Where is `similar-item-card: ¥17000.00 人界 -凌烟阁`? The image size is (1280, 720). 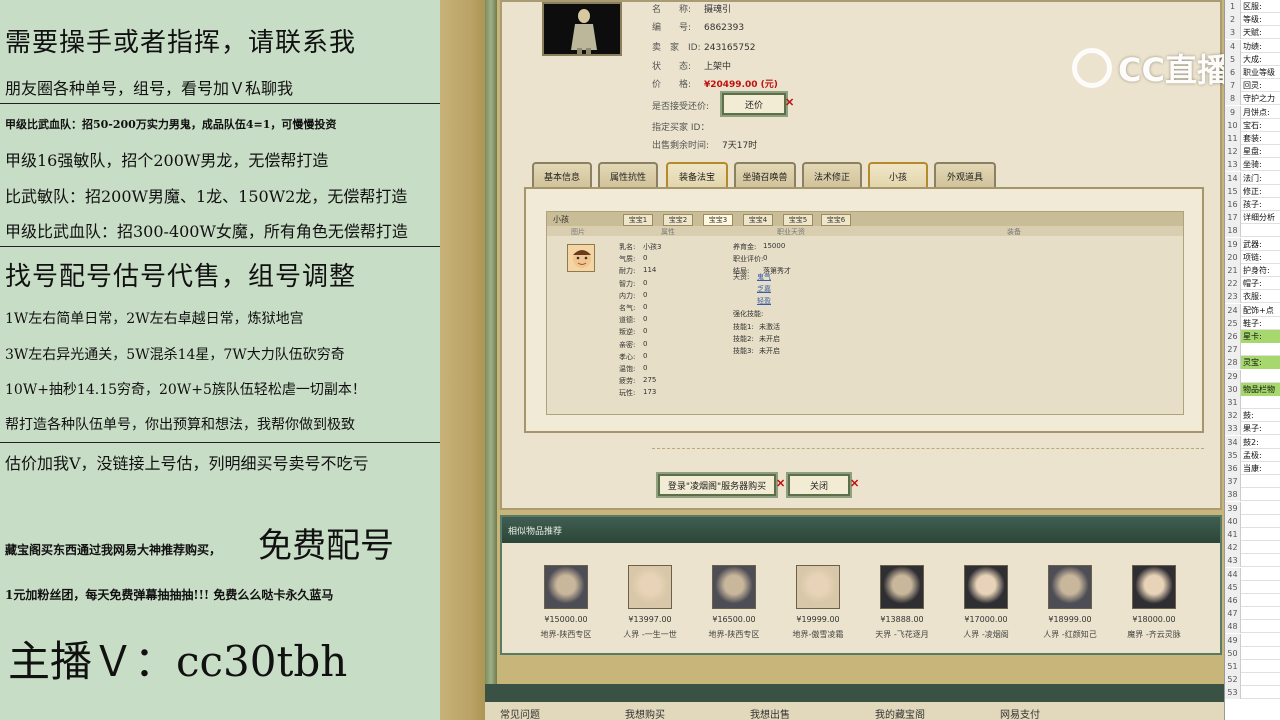 similar-item-card: ¥17000.00 人界 -凌烟阁 is located at coordinates (986, 602).